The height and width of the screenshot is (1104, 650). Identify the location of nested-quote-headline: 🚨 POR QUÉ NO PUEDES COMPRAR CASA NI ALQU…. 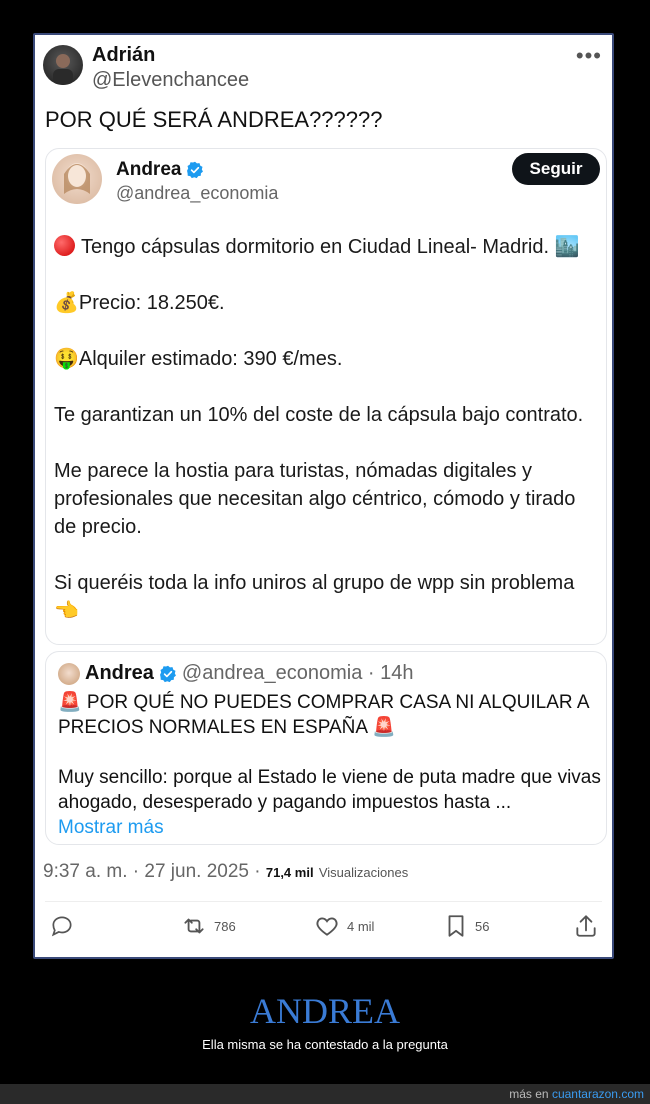
(323, 715).